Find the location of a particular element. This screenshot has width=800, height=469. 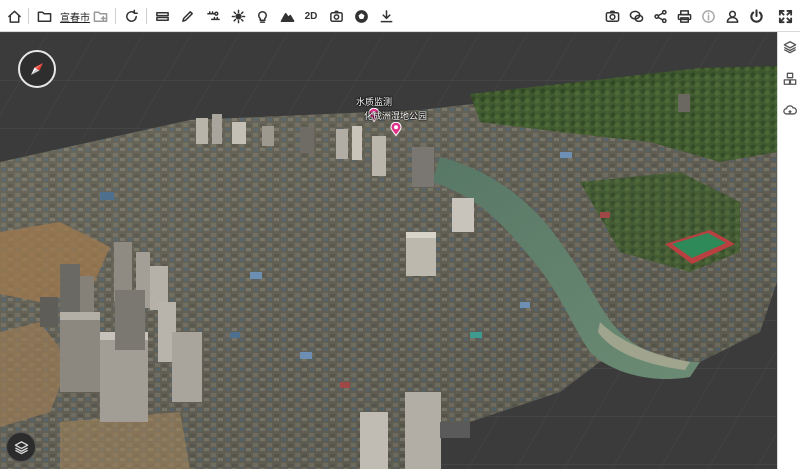

folder-open-icon is located at coordinates (44, 16).